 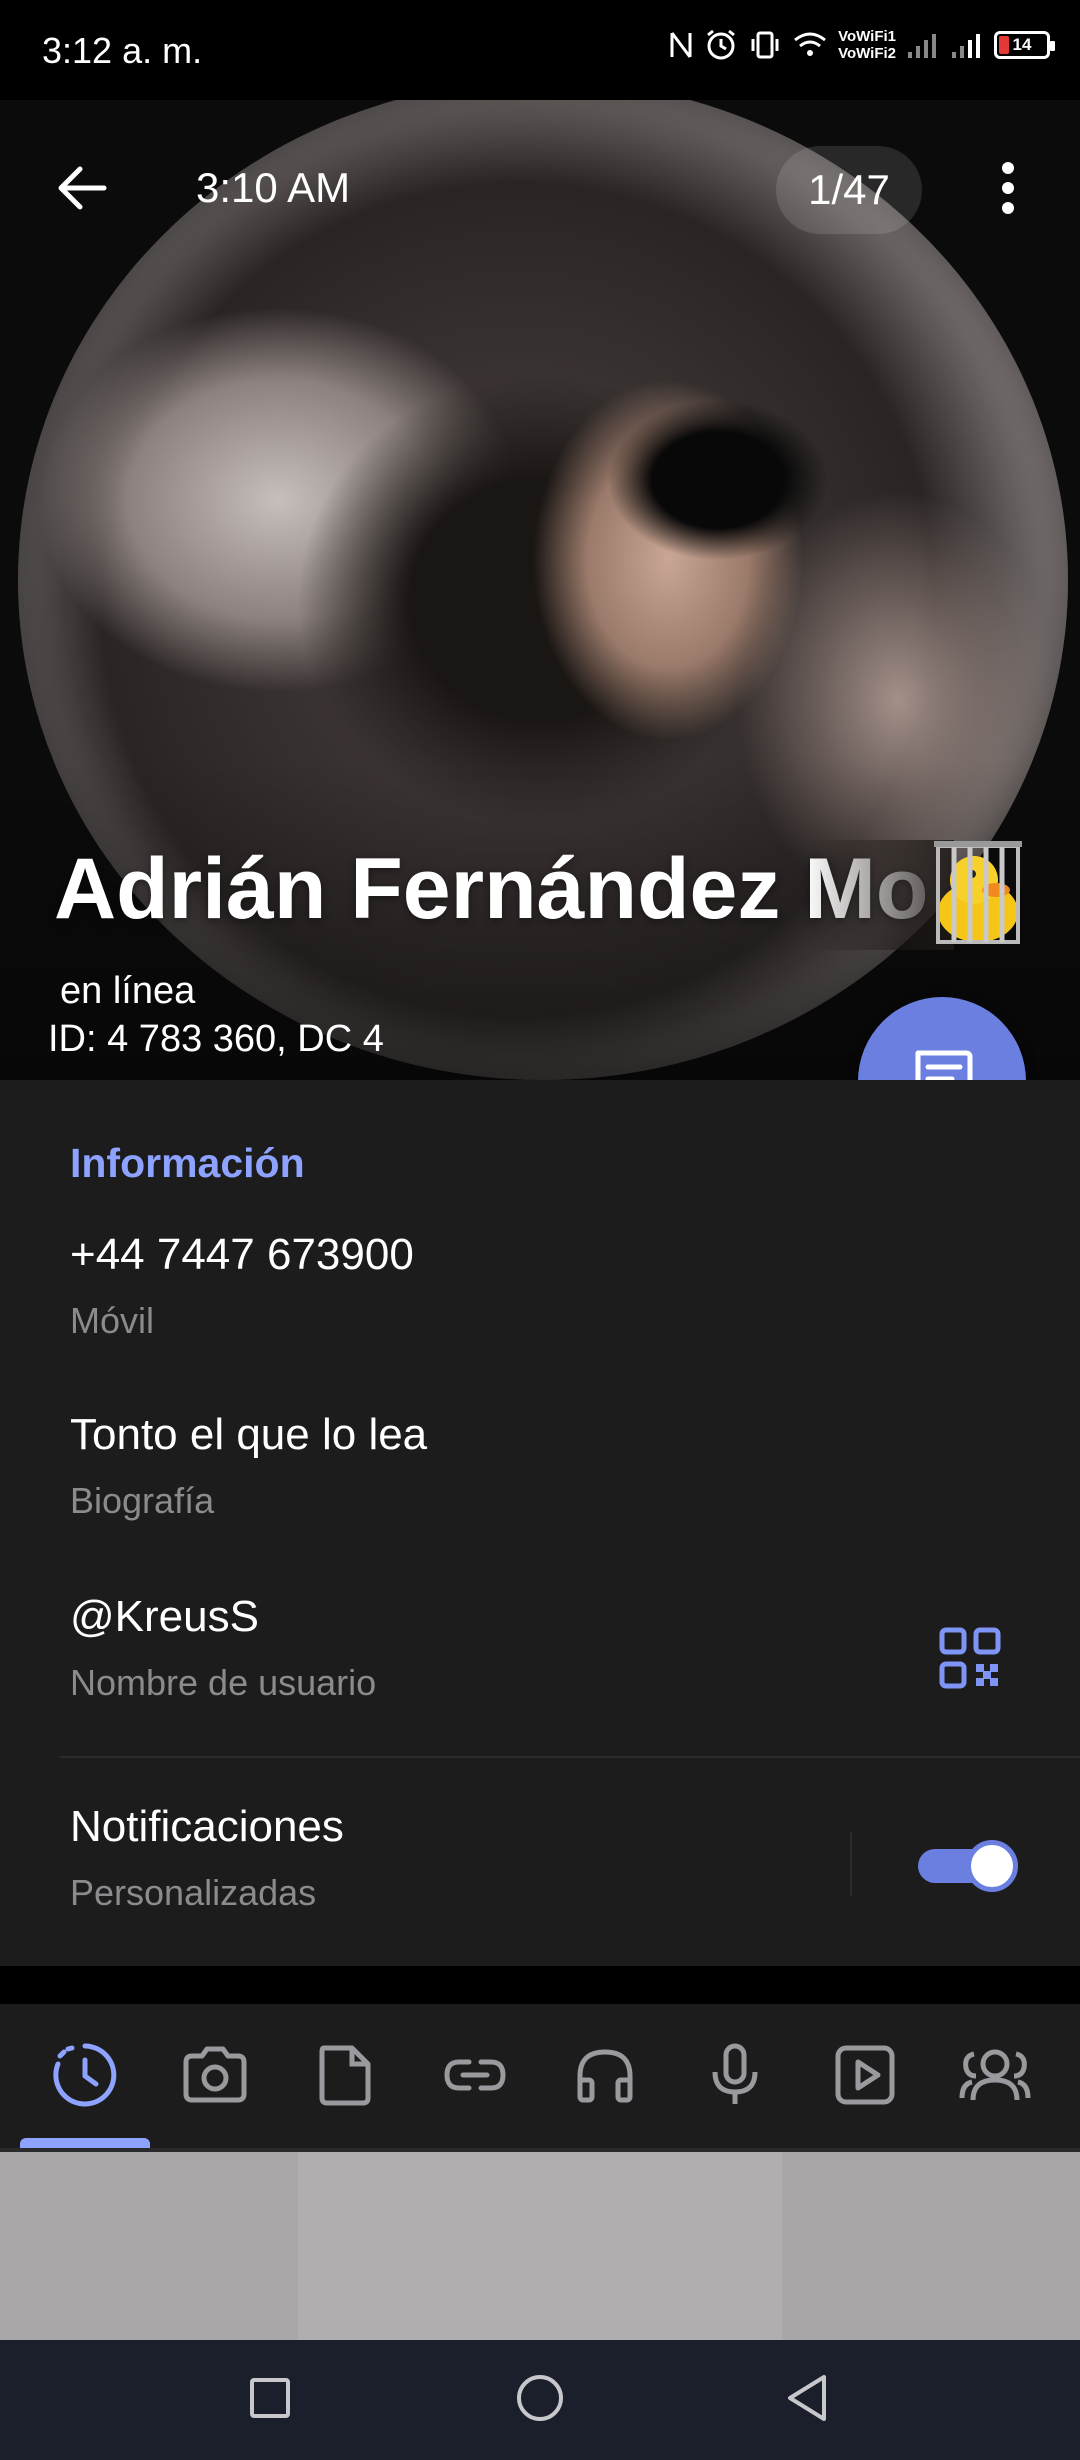 I want to click on phone-label: Móvil, so click(x=112, y=1320).